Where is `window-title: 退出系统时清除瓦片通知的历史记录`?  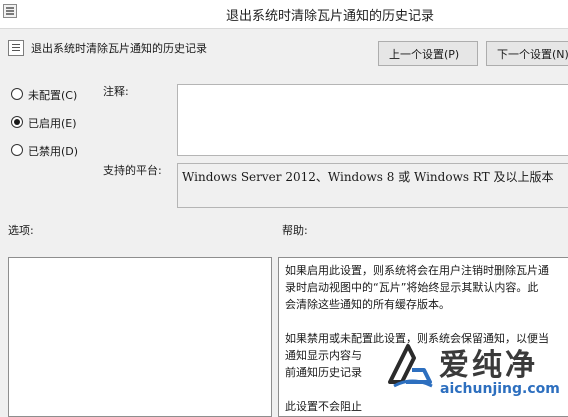
window-title: 退出系统时清除瓦片通知的历史记录 is located at coordinates (330, 16).